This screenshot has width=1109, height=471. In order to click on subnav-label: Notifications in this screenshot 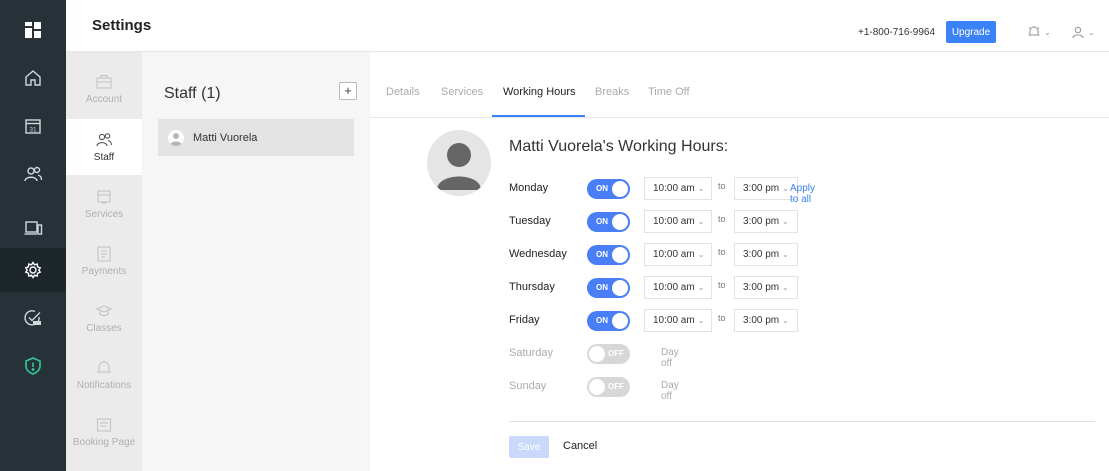, I will do `click(104, 385)`.